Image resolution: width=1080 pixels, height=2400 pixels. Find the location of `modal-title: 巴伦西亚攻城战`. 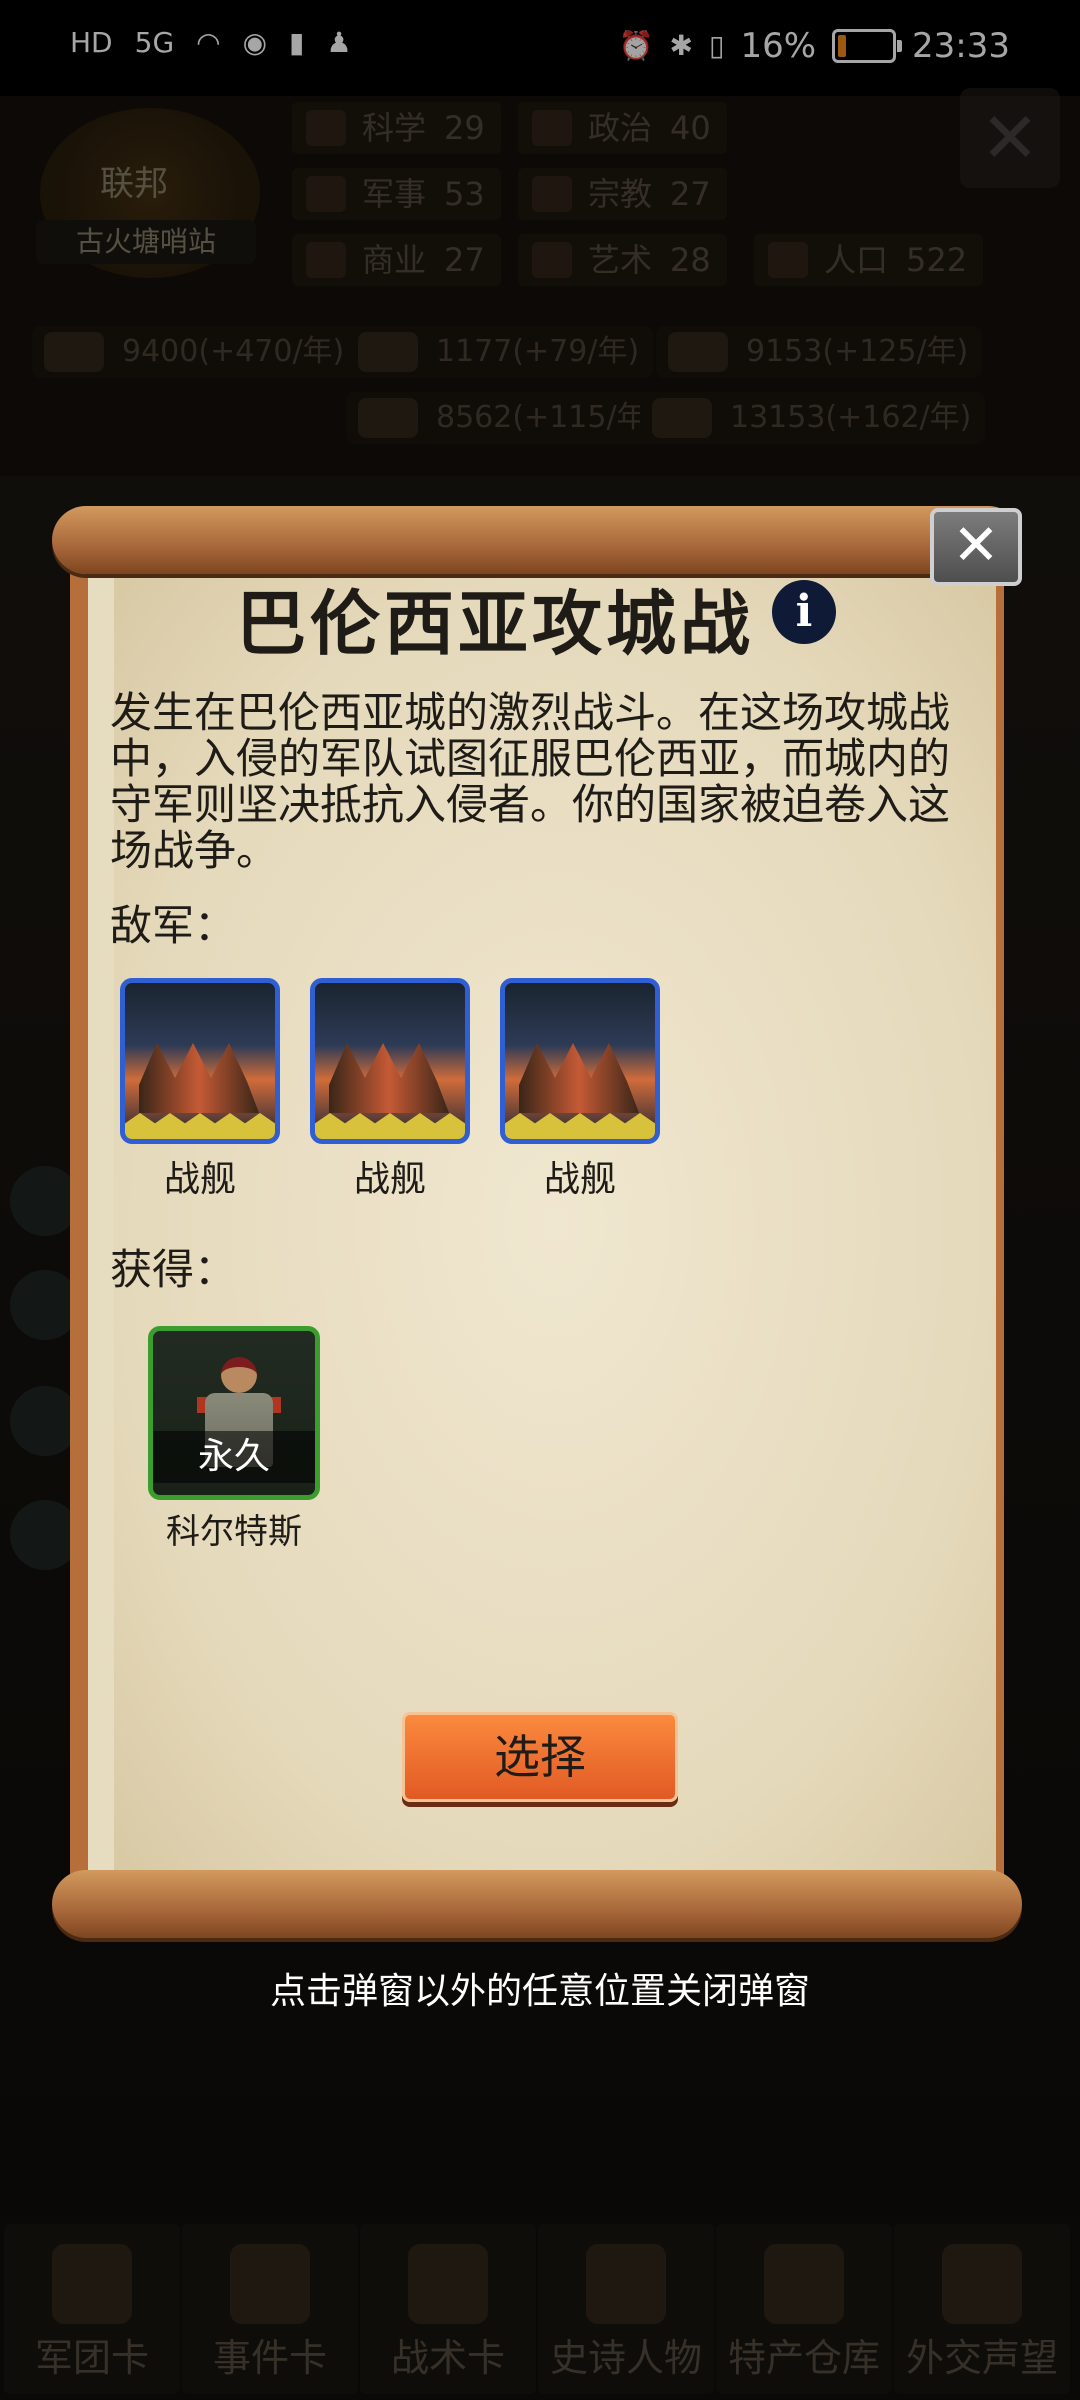

modal-title: 巴伦西亚攻城战 is located at coordinates (540, 618).